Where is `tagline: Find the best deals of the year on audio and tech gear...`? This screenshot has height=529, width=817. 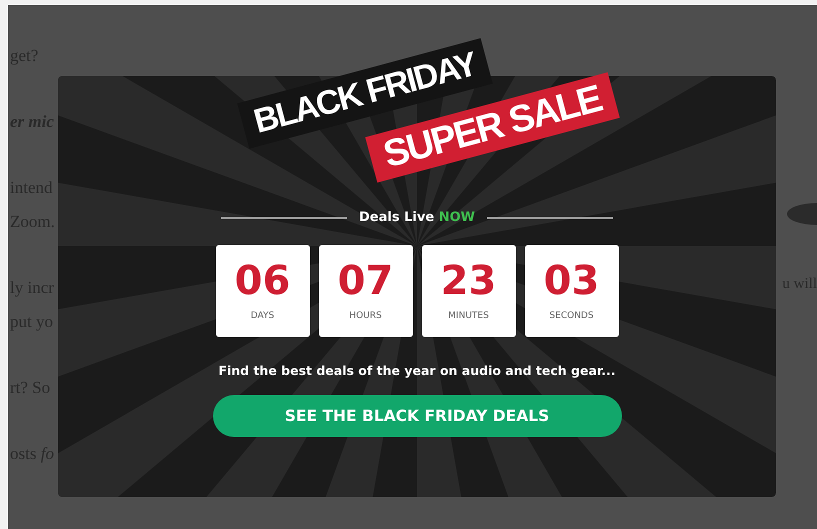
tagline: Find the best deals of the year on audio and tech gear... is located at coordinates (417, 370).